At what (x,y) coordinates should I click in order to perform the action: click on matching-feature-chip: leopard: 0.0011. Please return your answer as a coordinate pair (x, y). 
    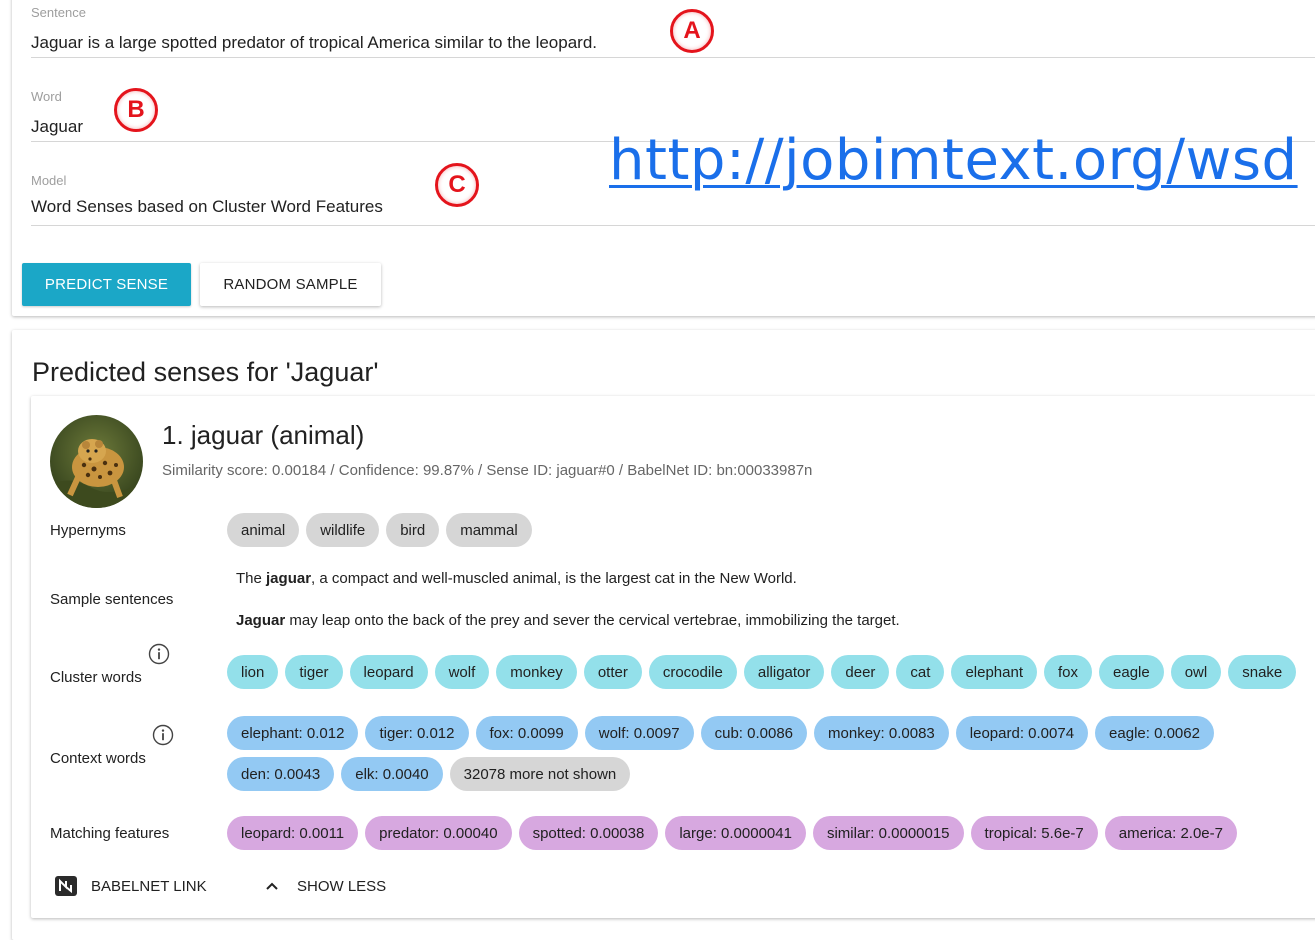
    Looking at the image, I should click on (293, 833).